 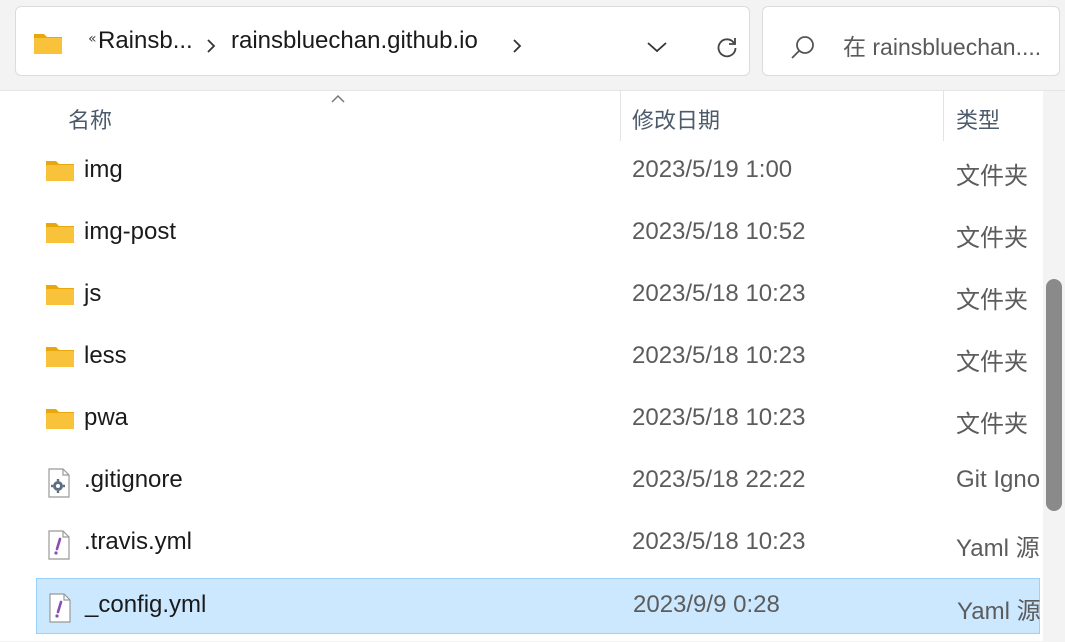 I want to click on chevron-down-icon, so click(x=657, y=47).